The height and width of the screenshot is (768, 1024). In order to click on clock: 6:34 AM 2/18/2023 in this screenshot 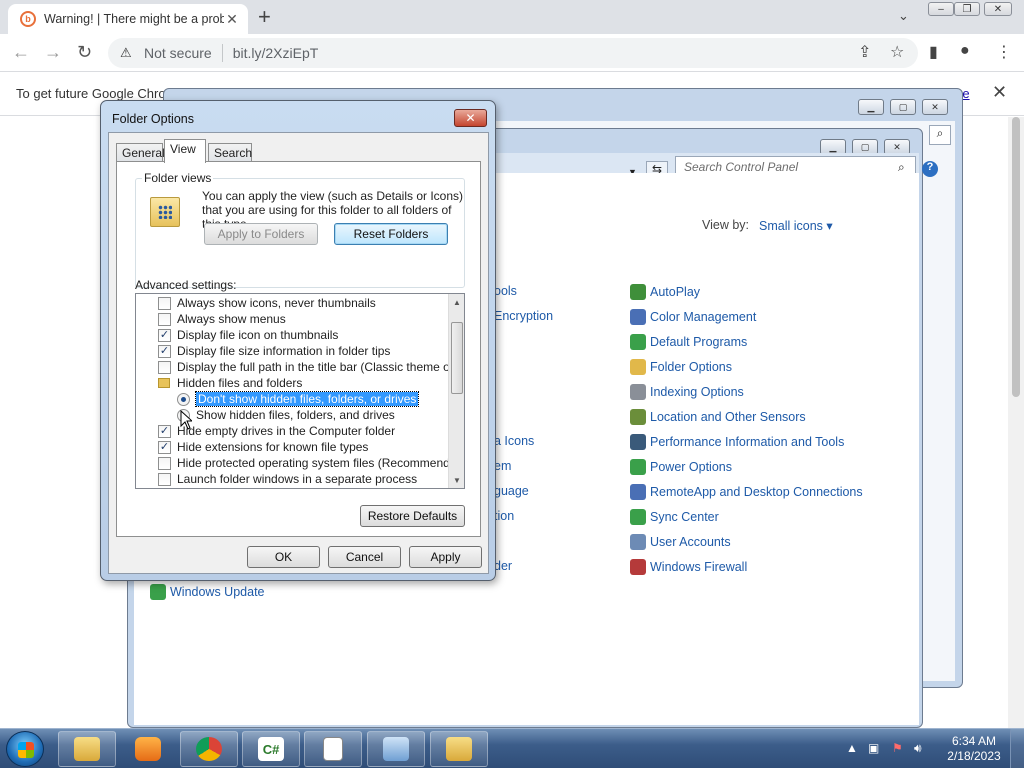, I will do `click(974, 749)`.